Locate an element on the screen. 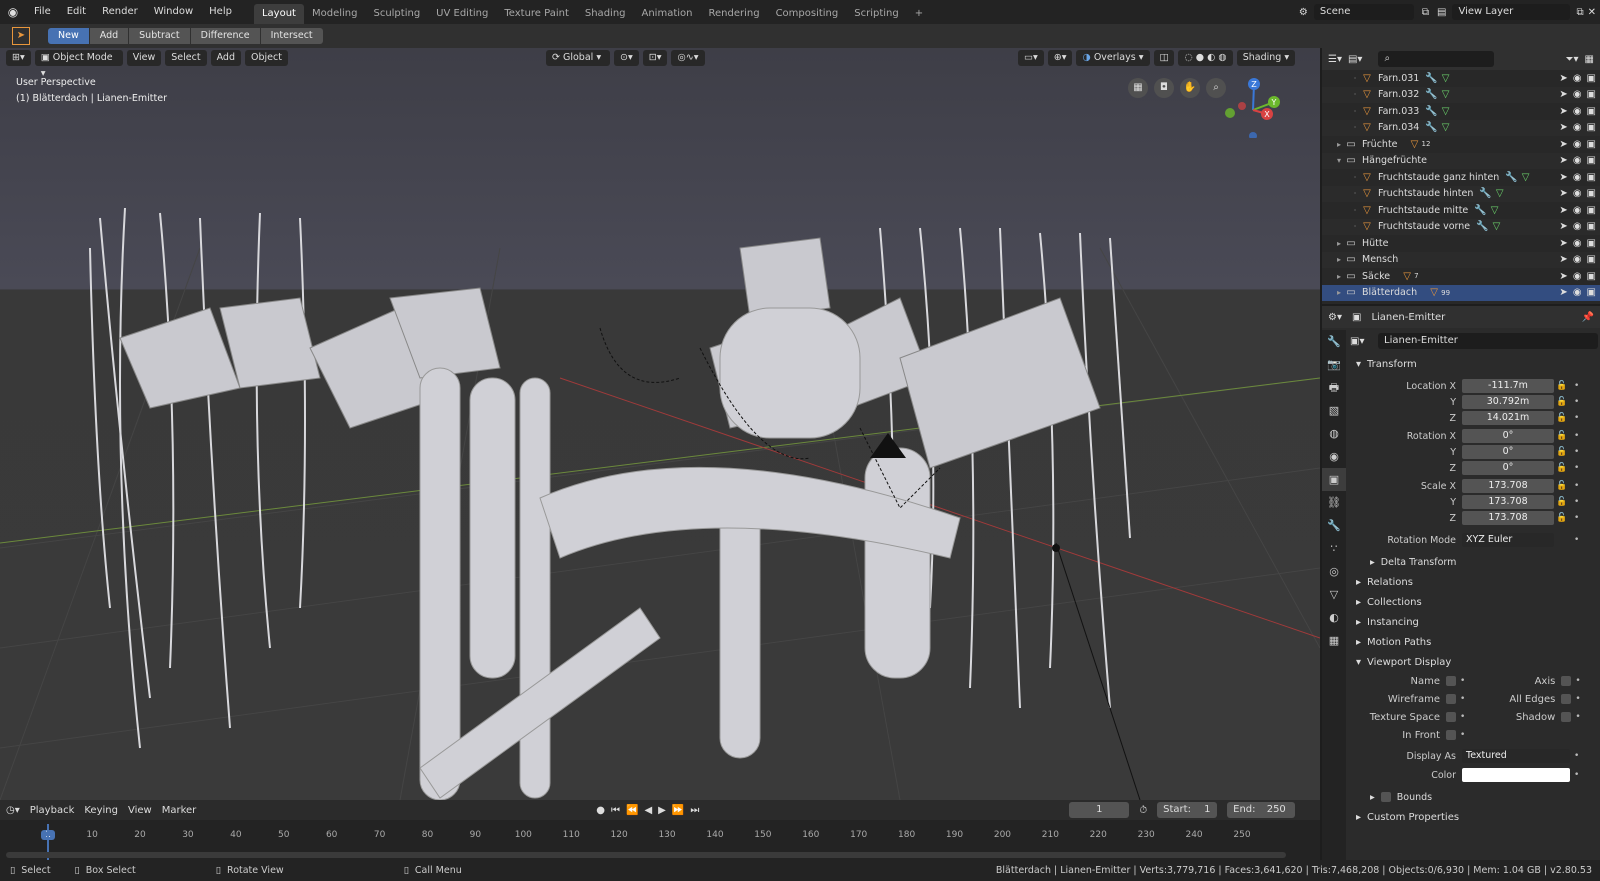  orientation-dropdown: ⟳ Global ▾ is located at coordinates (578, 58).